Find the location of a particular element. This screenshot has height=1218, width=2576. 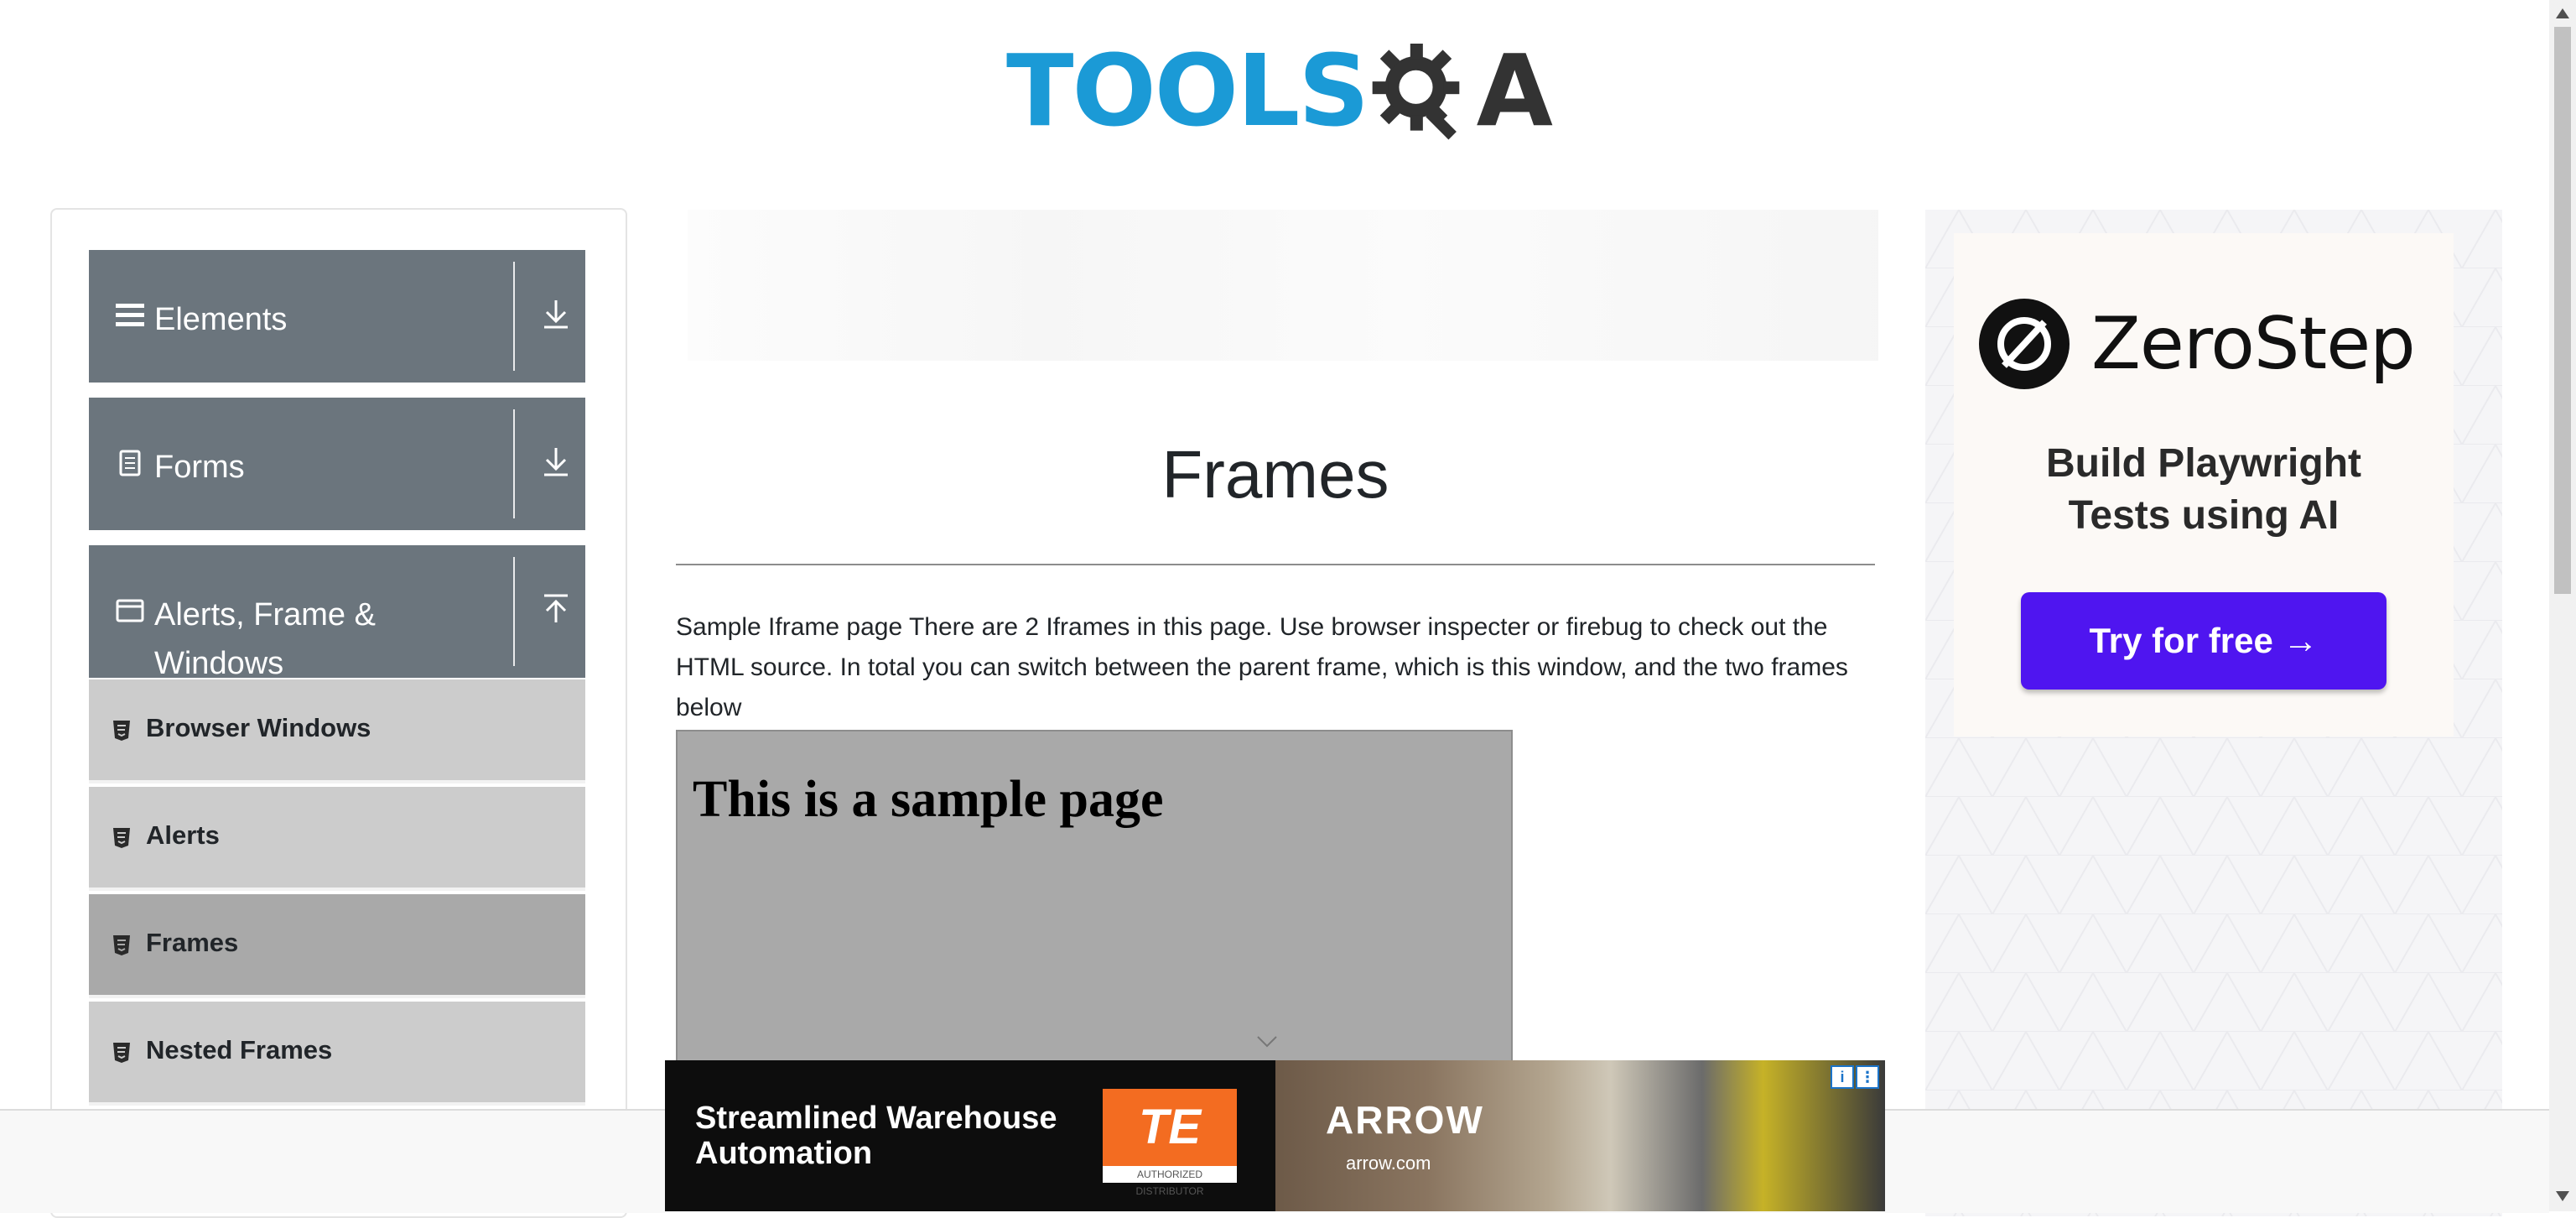

group-alerts-frame-windows: Alerts, Frame & Windows is located at coordinates (337, 613).